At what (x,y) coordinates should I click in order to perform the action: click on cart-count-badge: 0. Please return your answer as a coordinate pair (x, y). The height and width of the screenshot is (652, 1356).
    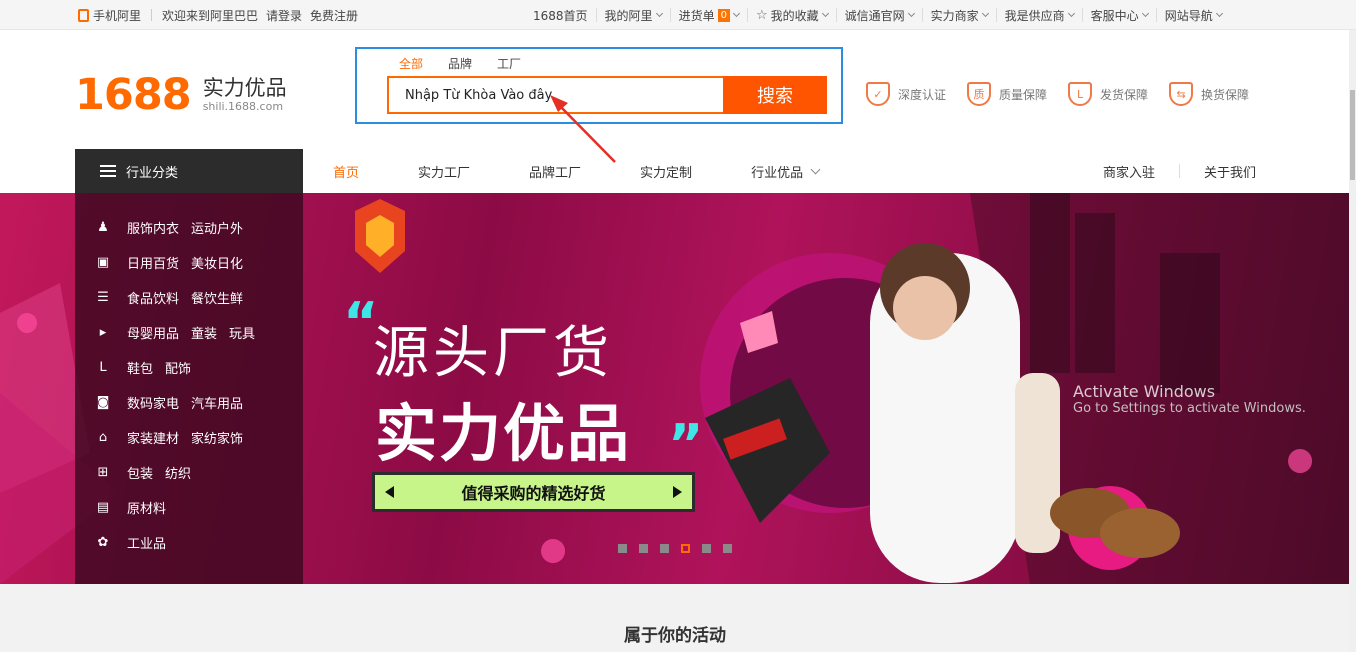
    Looking at the image, I should click on (723, 15).